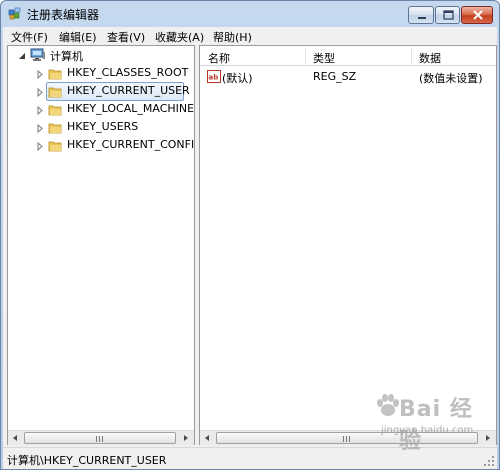  What do you see at coordinates (78, 37) in the screenshot?
I see `menu-edit: 编辑(E)` at bounding box center [78, 37].